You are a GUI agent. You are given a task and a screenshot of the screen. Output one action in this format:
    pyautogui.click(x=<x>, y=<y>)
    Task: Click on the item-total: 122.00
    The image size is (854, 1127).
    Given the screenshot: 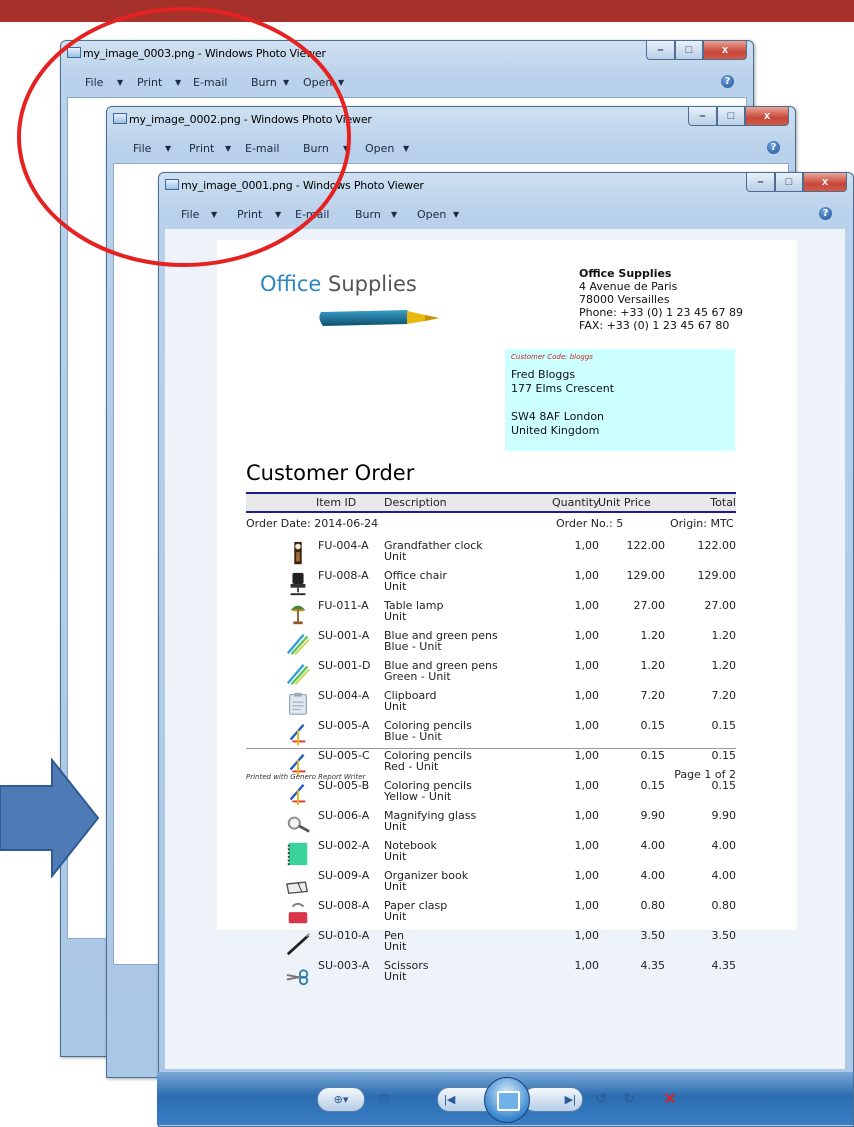 What is the action you would take?
    pyautogui.click(x=717, y=545)
    